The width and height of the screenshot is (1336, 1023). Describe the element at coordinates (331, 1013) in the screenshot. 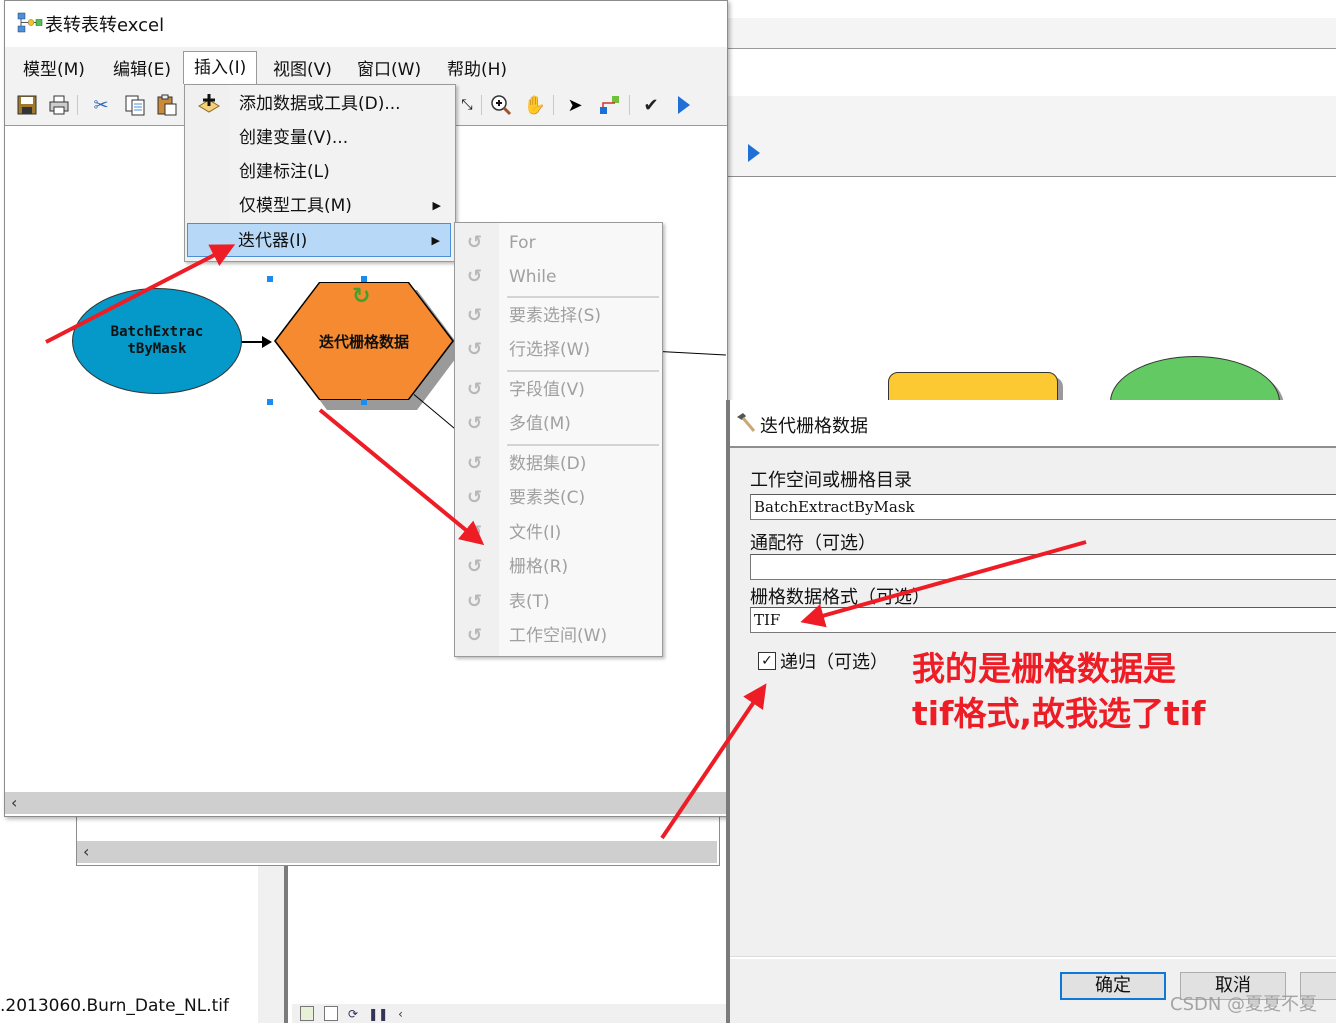

I see `document-icon` at that location.